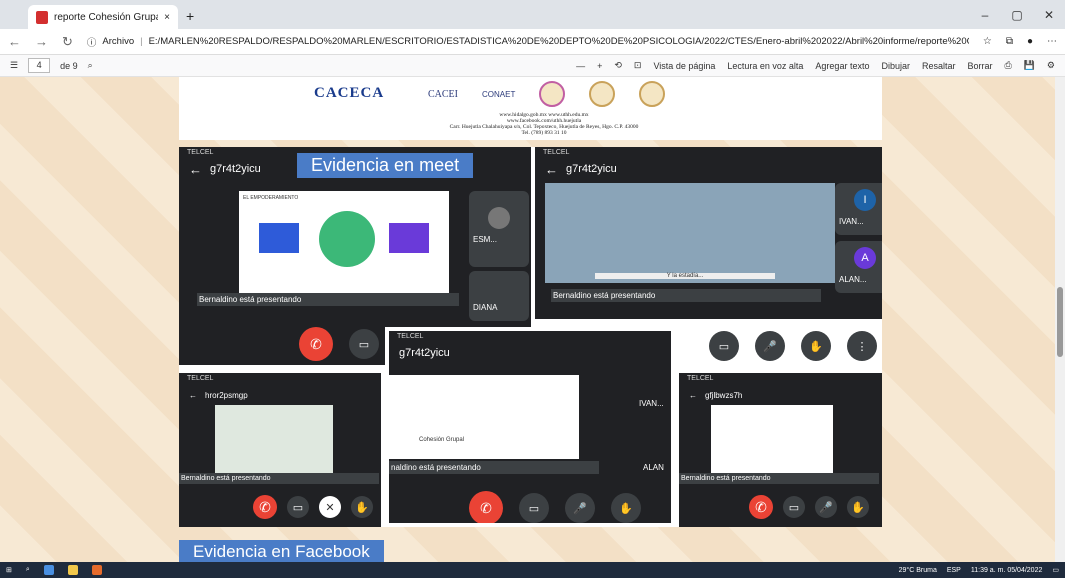 Image resolution: width=1065 pixels, height=578 pixels. What do you see at coordinates (330, 507) in the screenshot?
I see `mic-off-icon: ✕` at bounding box center [330, 507].